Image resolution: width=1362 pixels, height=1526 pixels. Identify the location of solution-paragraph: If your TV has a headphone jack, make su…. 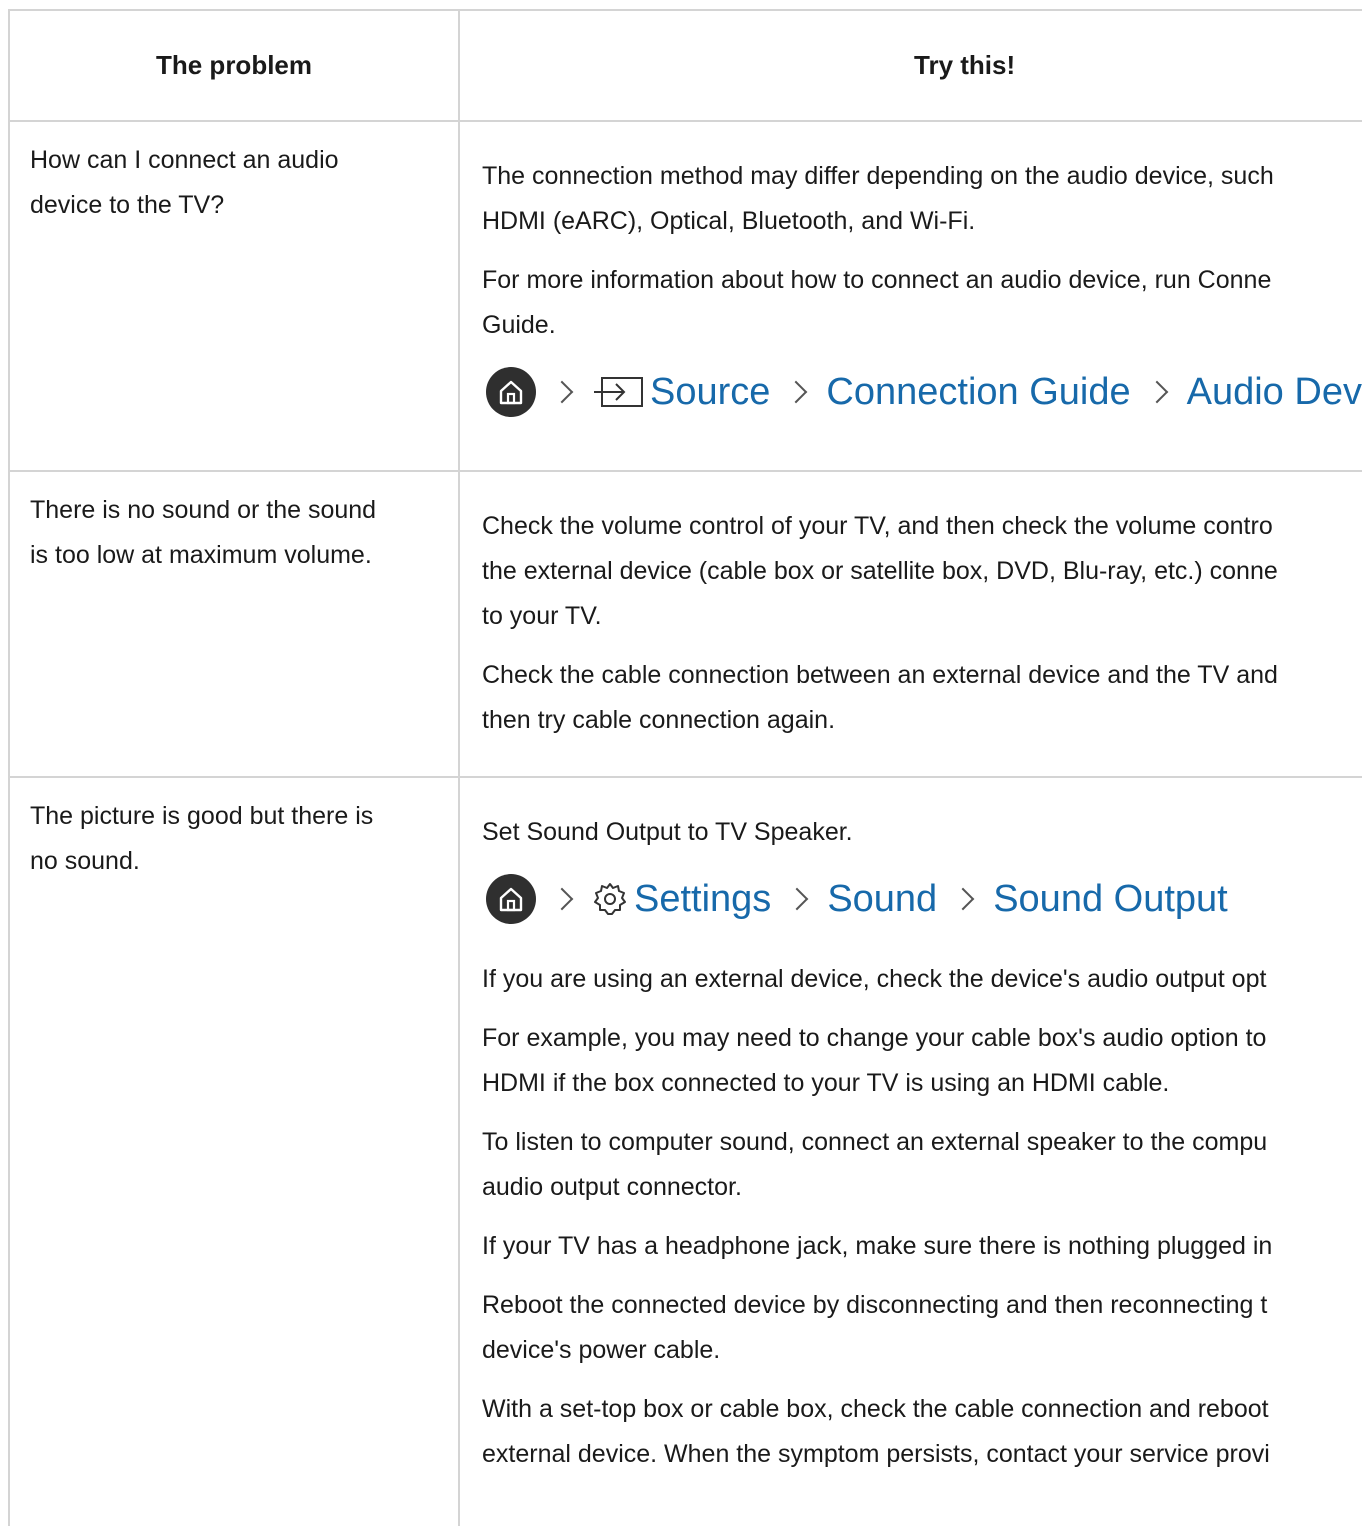
(922, 1246).